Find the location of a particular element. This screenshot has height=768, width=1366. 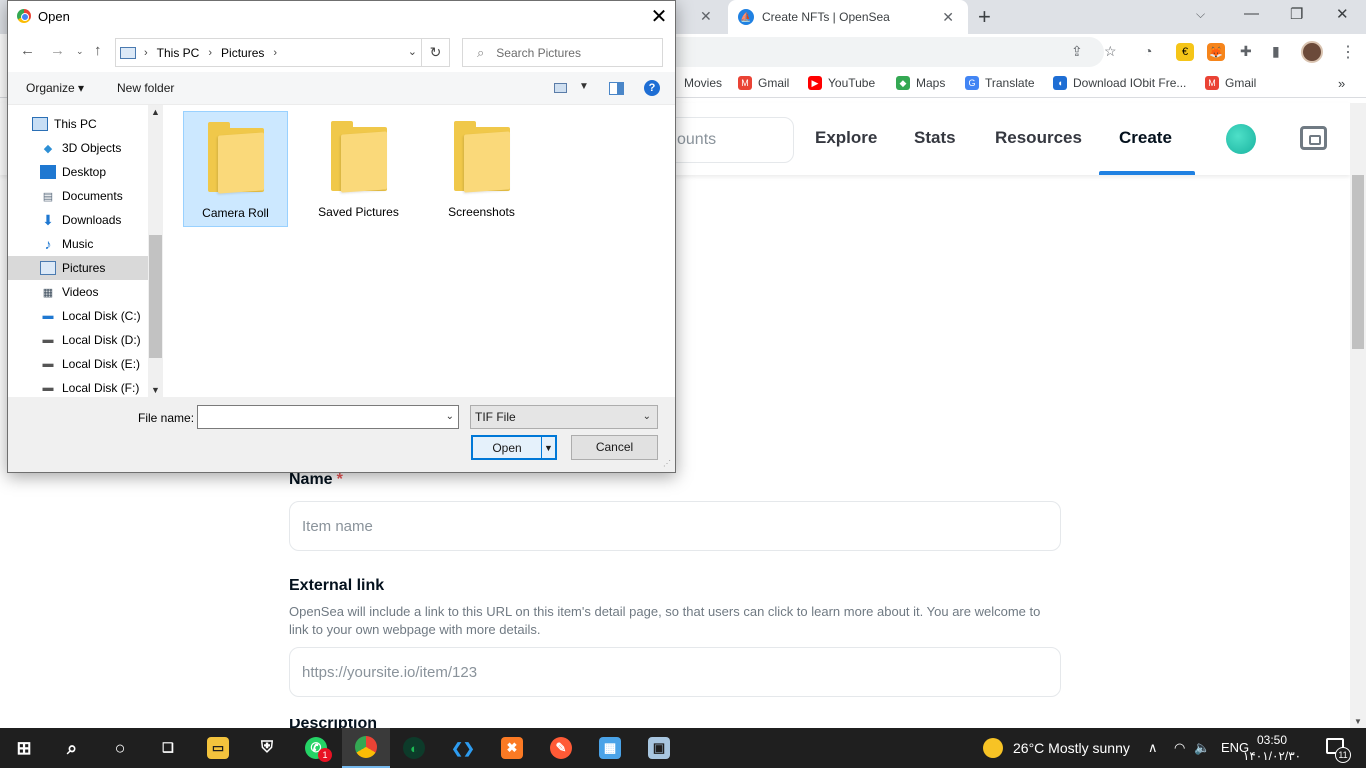

account-avatar is located at coordinates (1241, 139).